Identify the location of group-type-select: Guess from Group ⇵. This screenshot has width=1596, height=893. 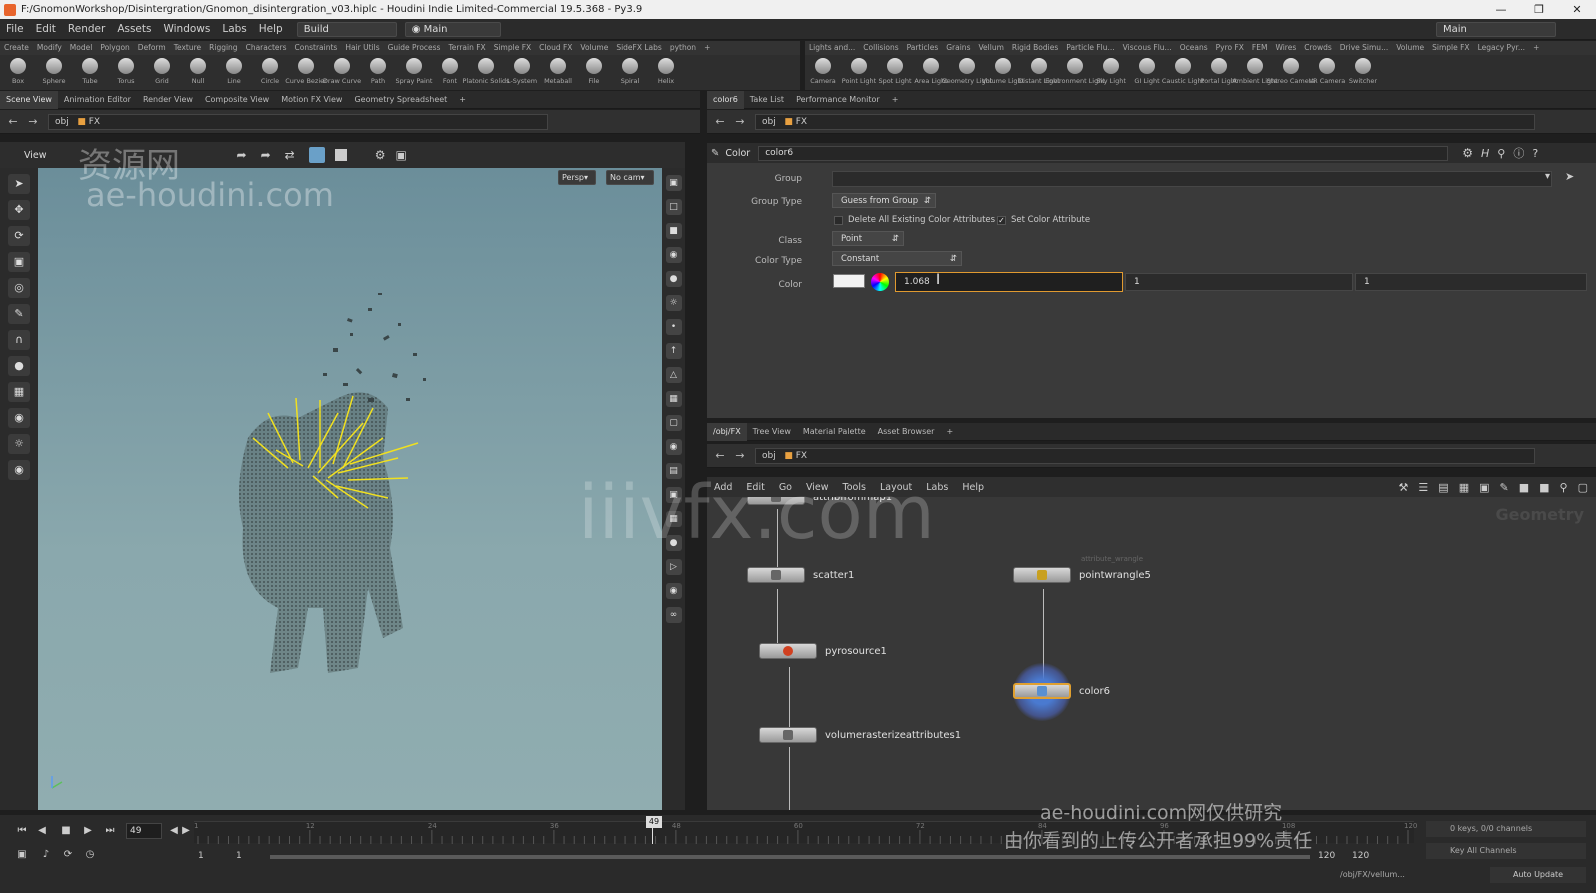
(884, 200).